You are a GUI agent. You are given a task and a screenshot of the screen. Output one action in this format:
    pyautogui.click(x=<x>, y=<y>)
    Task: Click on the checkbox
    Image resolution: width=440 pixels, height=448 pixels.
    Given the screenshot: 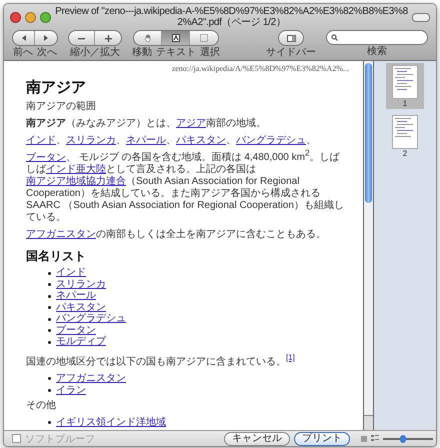 What is the action you would take?
    pyautogui.click(x=16, y=438)
    